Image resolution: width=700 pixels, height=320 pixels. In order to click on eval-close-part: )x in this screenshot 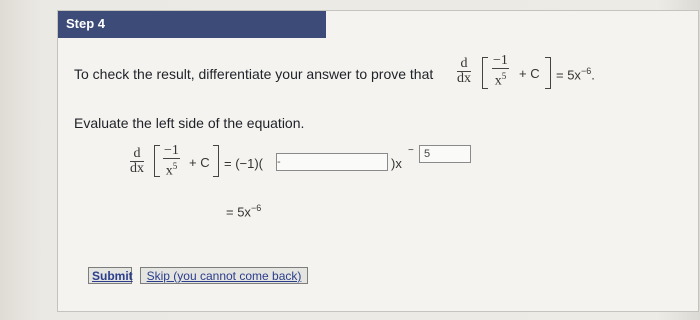, I will do `click(396, 163)`.